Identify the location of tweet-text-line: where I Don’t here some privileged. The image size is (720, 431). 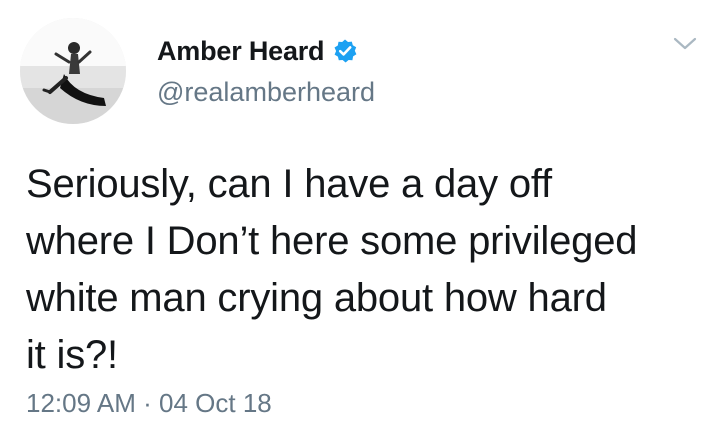
(332, 241).